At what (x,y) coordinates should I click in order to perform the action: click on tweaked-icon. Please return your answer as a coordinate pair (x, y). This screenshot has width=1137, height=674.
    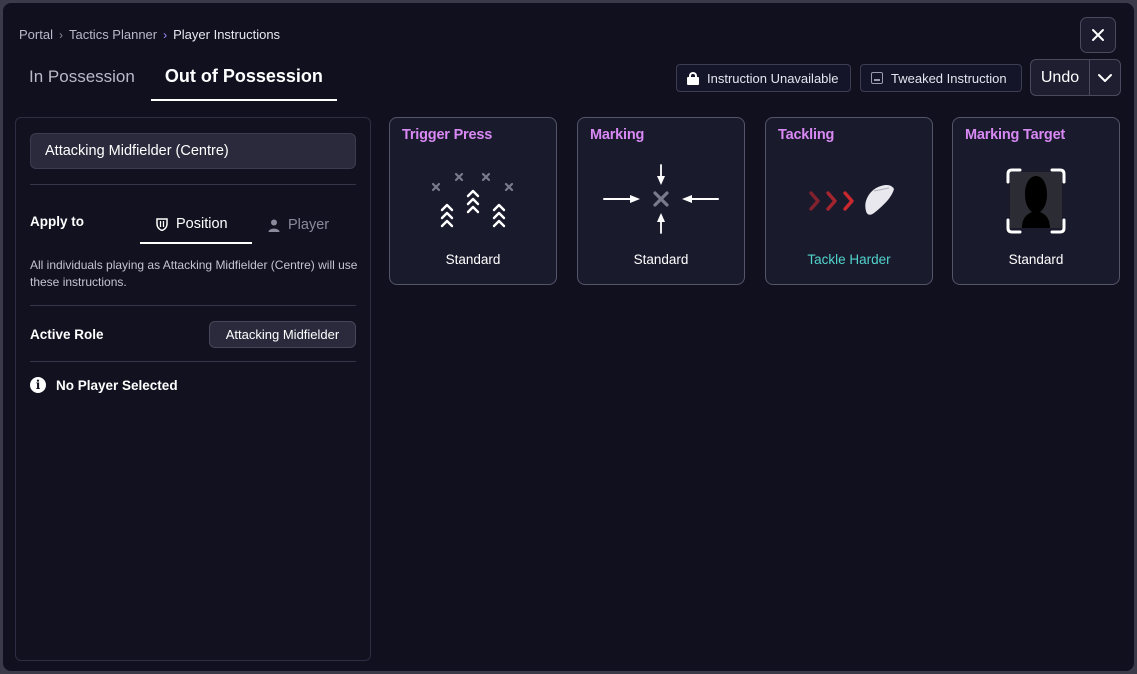
    Looking at the image, I should click on (877, 78).